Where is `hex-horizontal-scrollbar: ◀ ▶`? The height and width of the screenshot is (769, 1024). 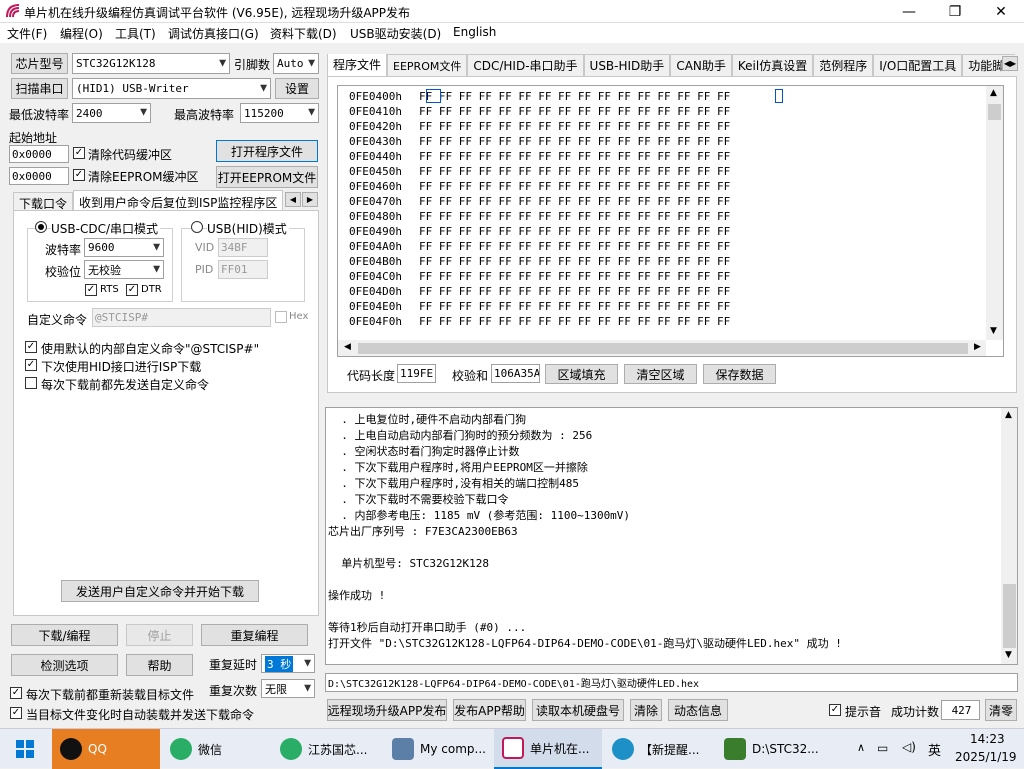
hex-horizontal-scrollbar: ◀ ▶ is located at coordinates (662, 348).